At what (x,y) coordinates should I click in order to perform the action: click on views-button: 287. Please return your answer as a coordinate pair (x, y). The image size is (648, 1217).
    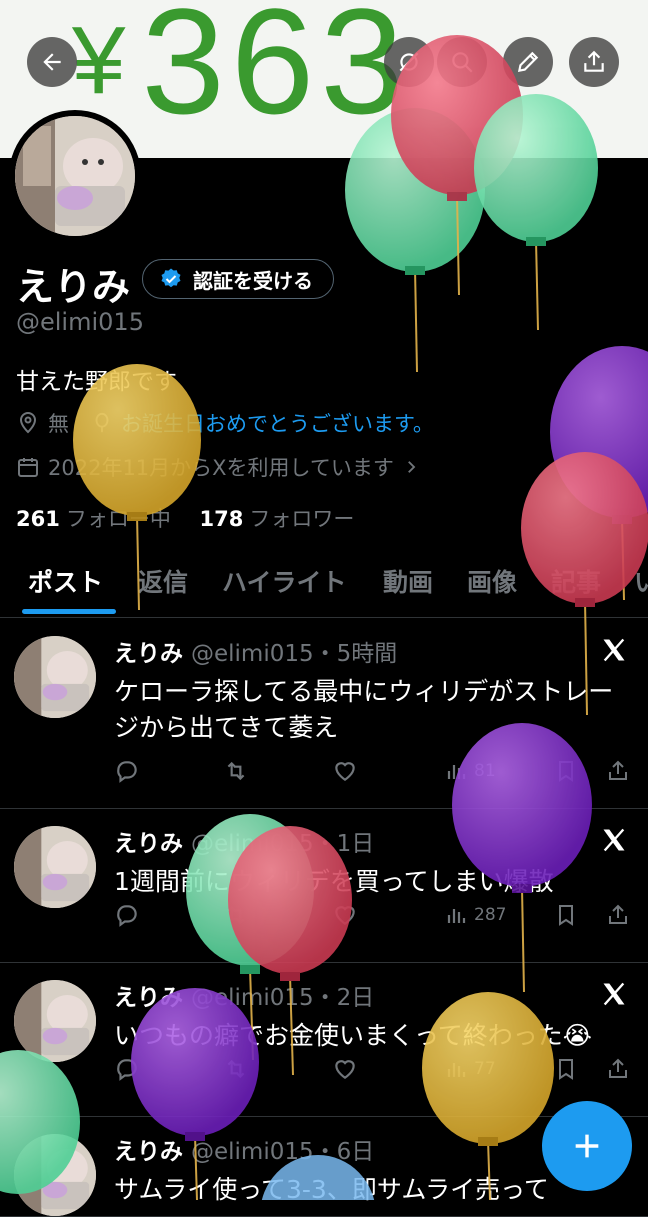
    Looking at the image, I should click on (475, 915).